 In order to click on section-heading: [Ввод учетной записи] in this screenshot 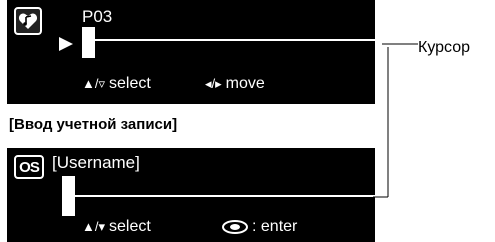, I will do `click(93, 124)`.